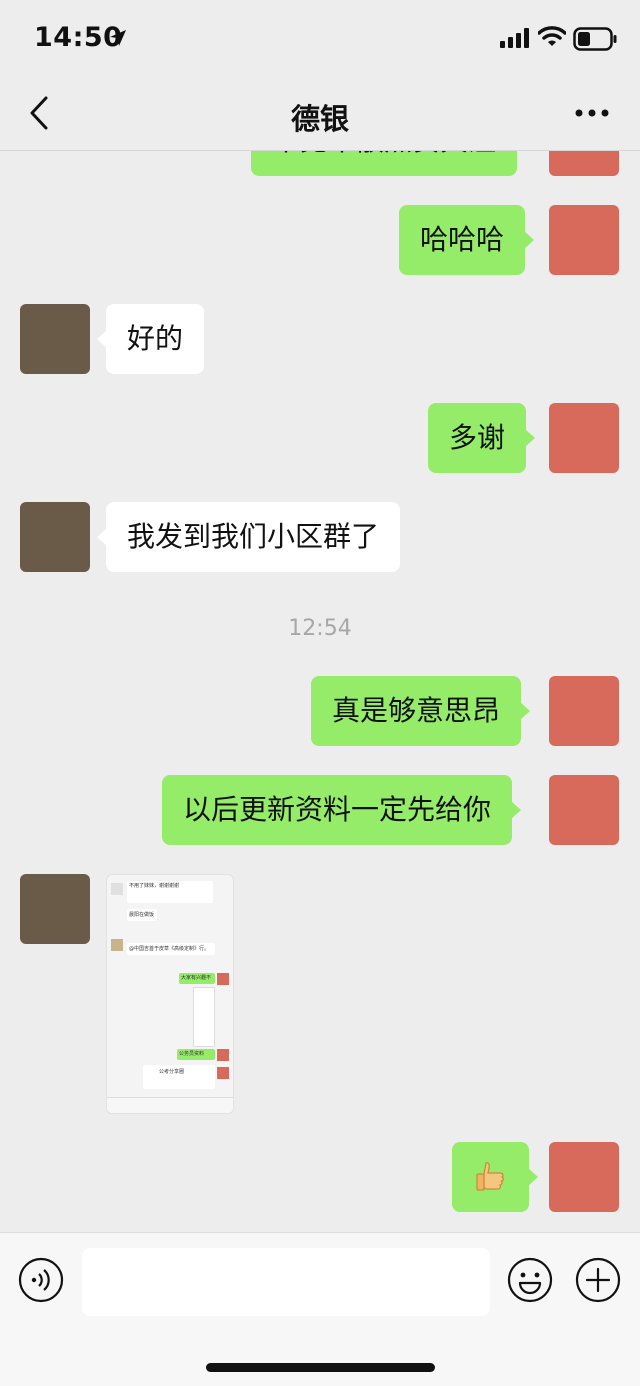 This screenshot has height=1386, width=640. Describe the element at coordinates (421, 711) in the screenshot. I see `sent-message-bubble: 真是够意思昂` at that location.